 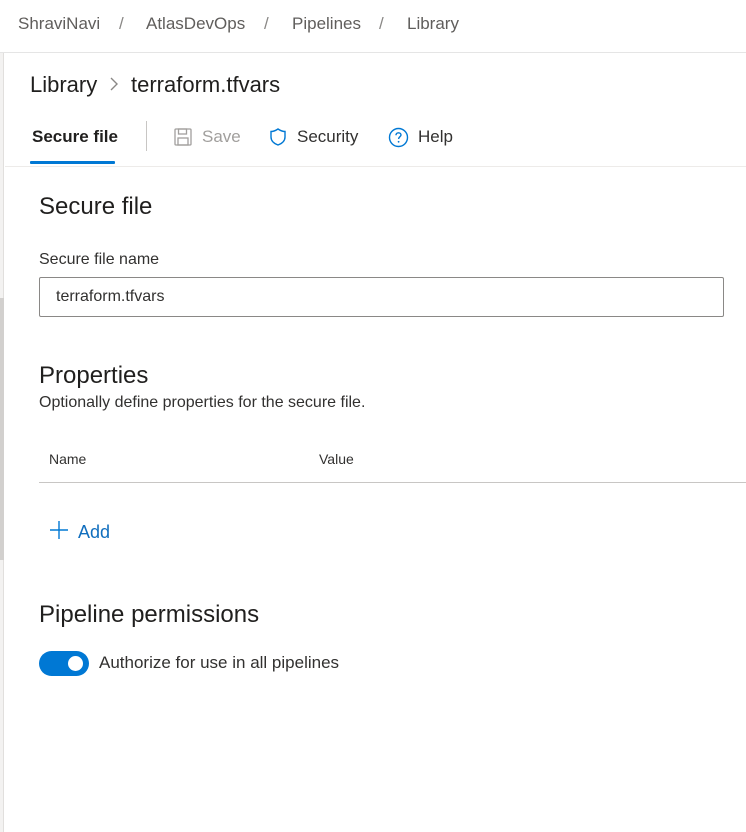 I want to click on authorize-all-pipelines-toggle, so click(x=64, y=663).